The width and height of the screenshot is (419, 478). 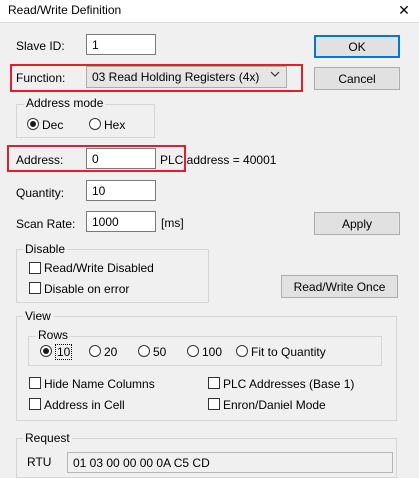 I want to click on hide-name-columns-checkbox, so click(x=35, y=383).